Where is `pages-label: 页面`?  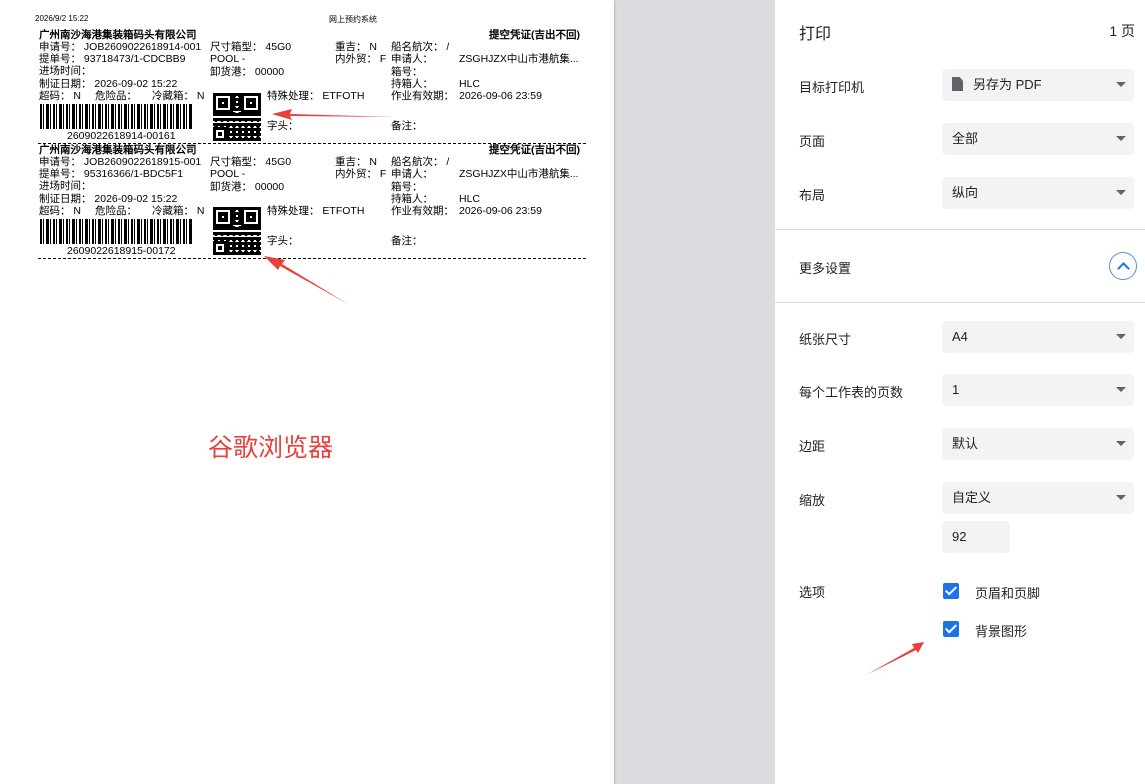
pages-label: 页面 is located at coordinates (812, 141).